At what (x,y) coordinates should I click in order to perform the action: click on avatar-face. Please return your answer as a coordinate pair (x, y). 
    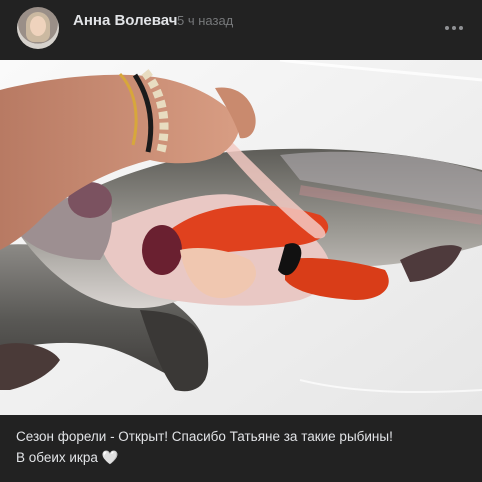
    Looking at the image, I should click on (38, 26).